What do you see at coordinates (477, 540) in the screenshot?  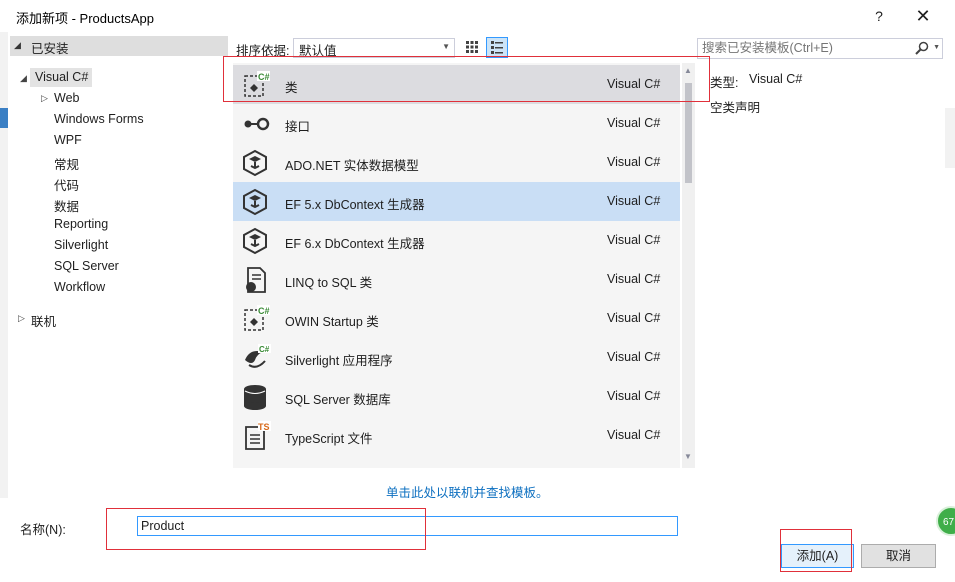 I see `bottom-panel` at bounding box center [477, 540].